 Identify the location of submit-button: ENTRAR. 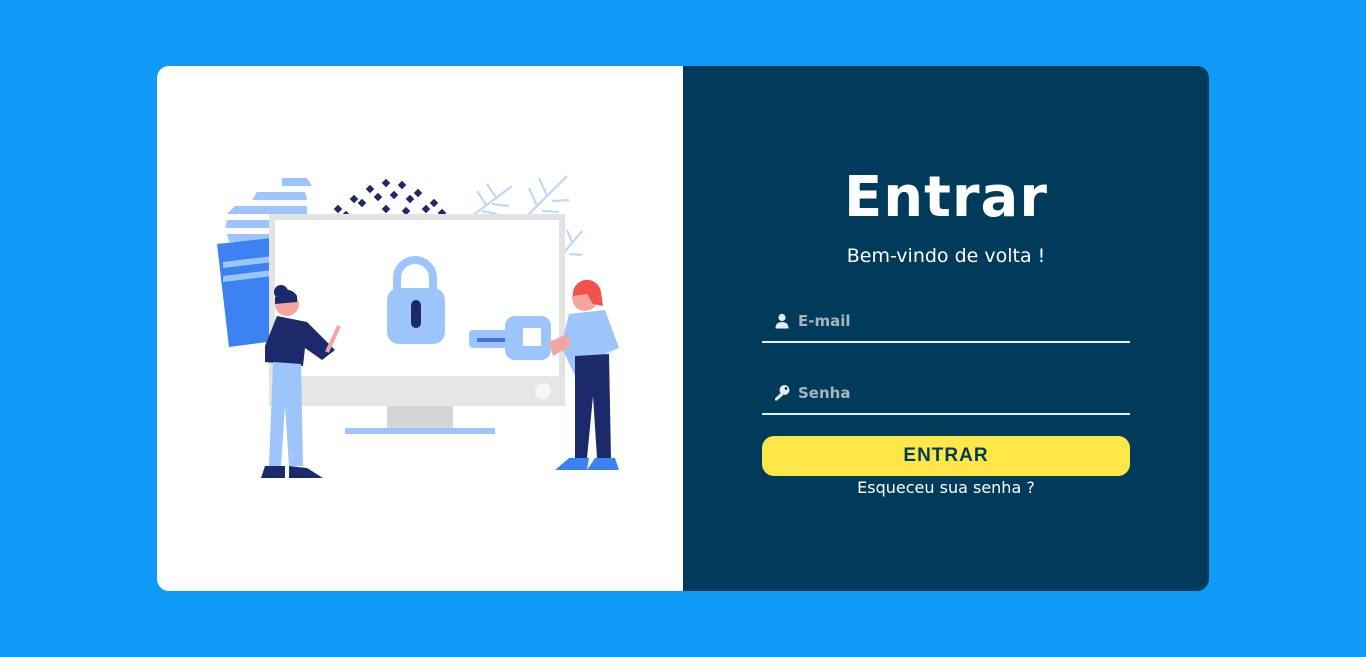
(946, 456).